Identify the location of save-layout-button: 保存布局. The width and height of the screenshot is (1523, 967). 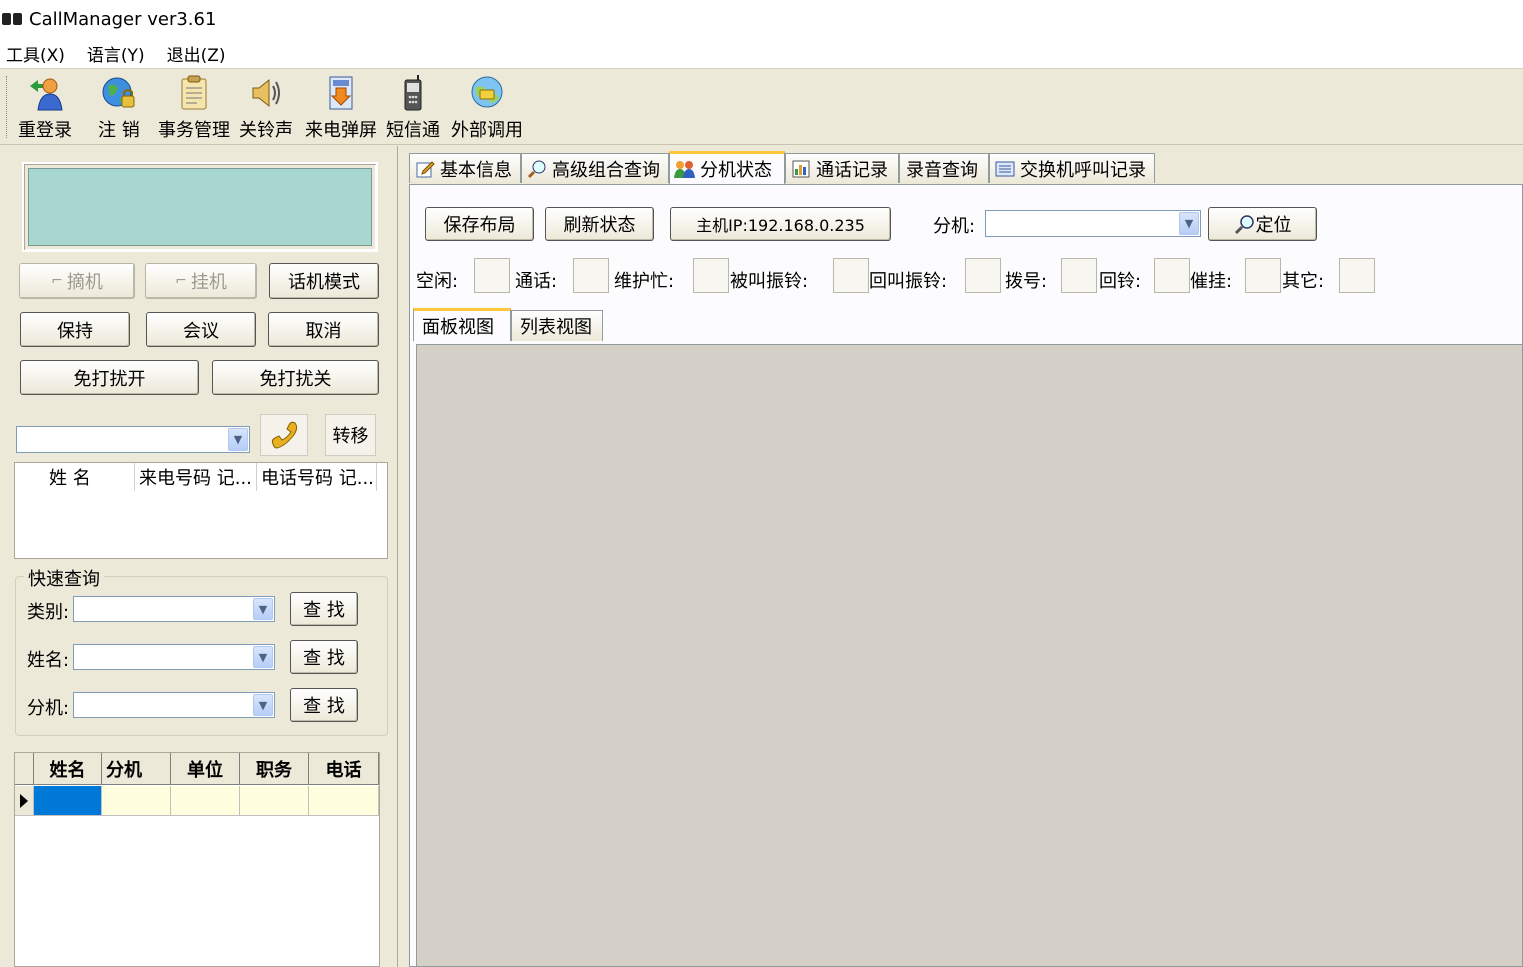
(479, 224).